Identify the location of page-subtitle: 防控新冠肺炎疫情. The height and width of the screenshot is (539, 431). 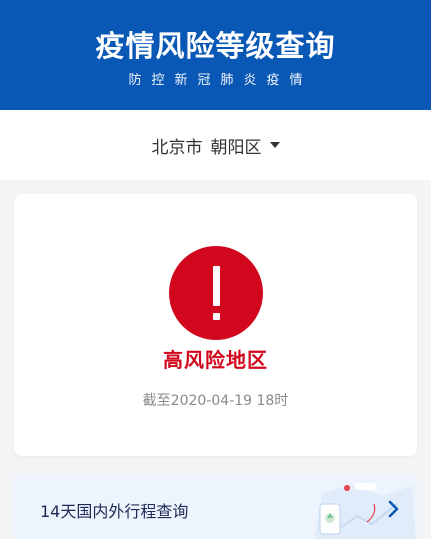
(220, 80).